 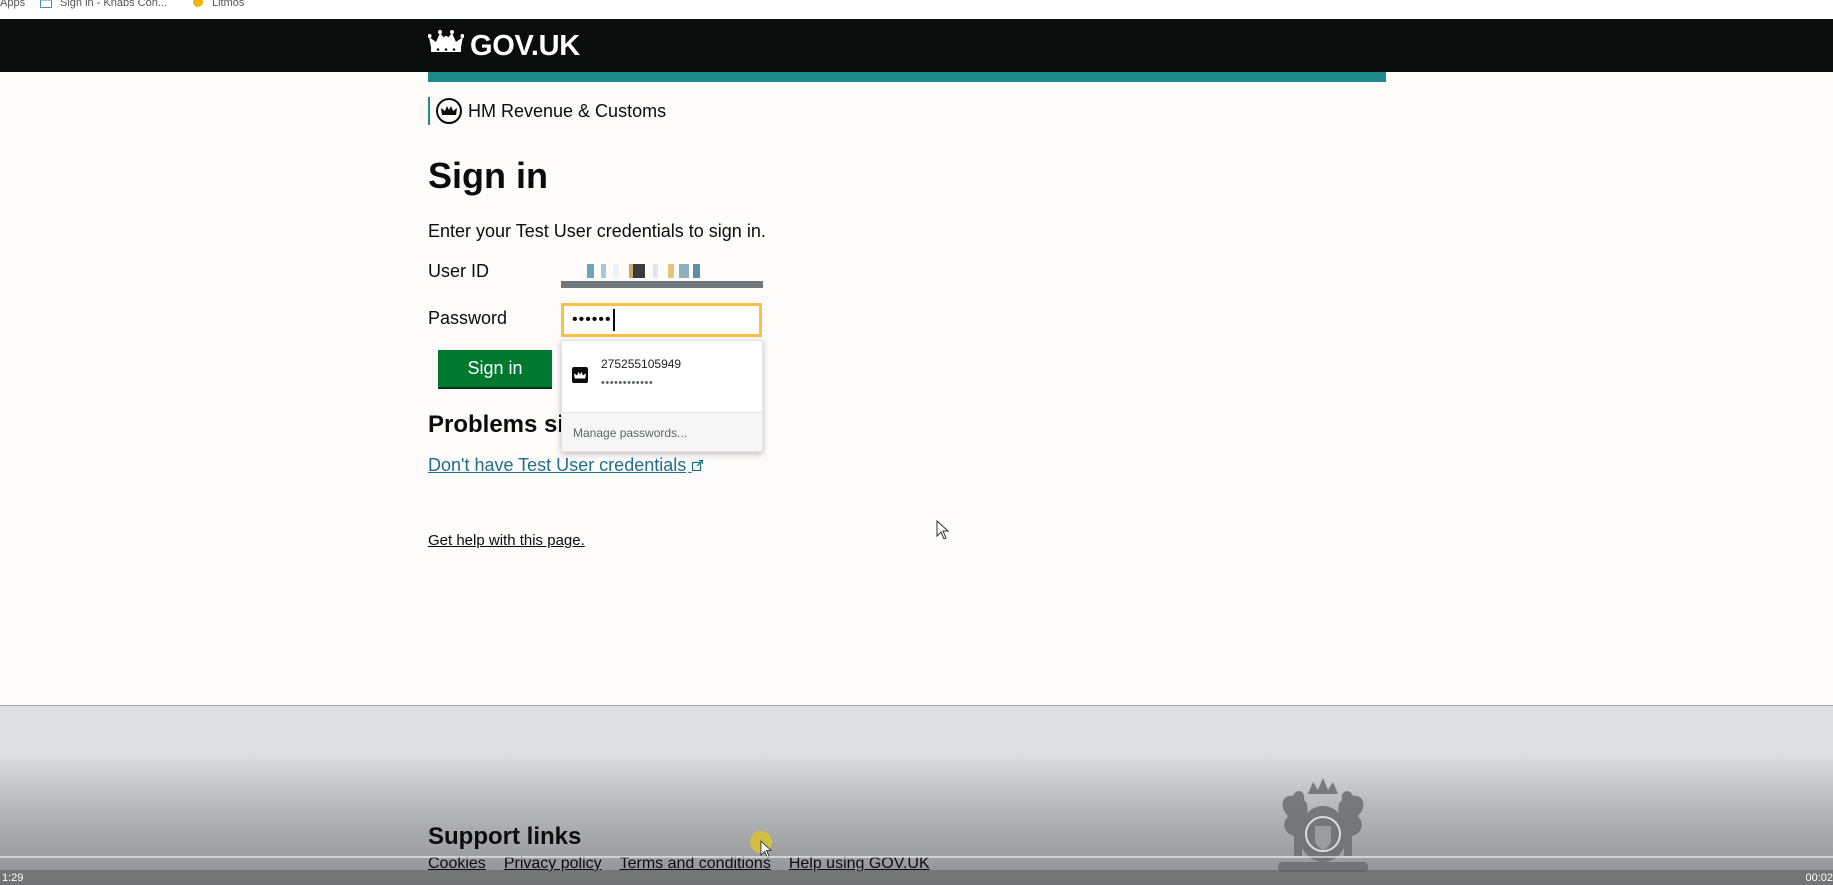 I want to click on site-favicon-icon, so click(x=580, y=375).